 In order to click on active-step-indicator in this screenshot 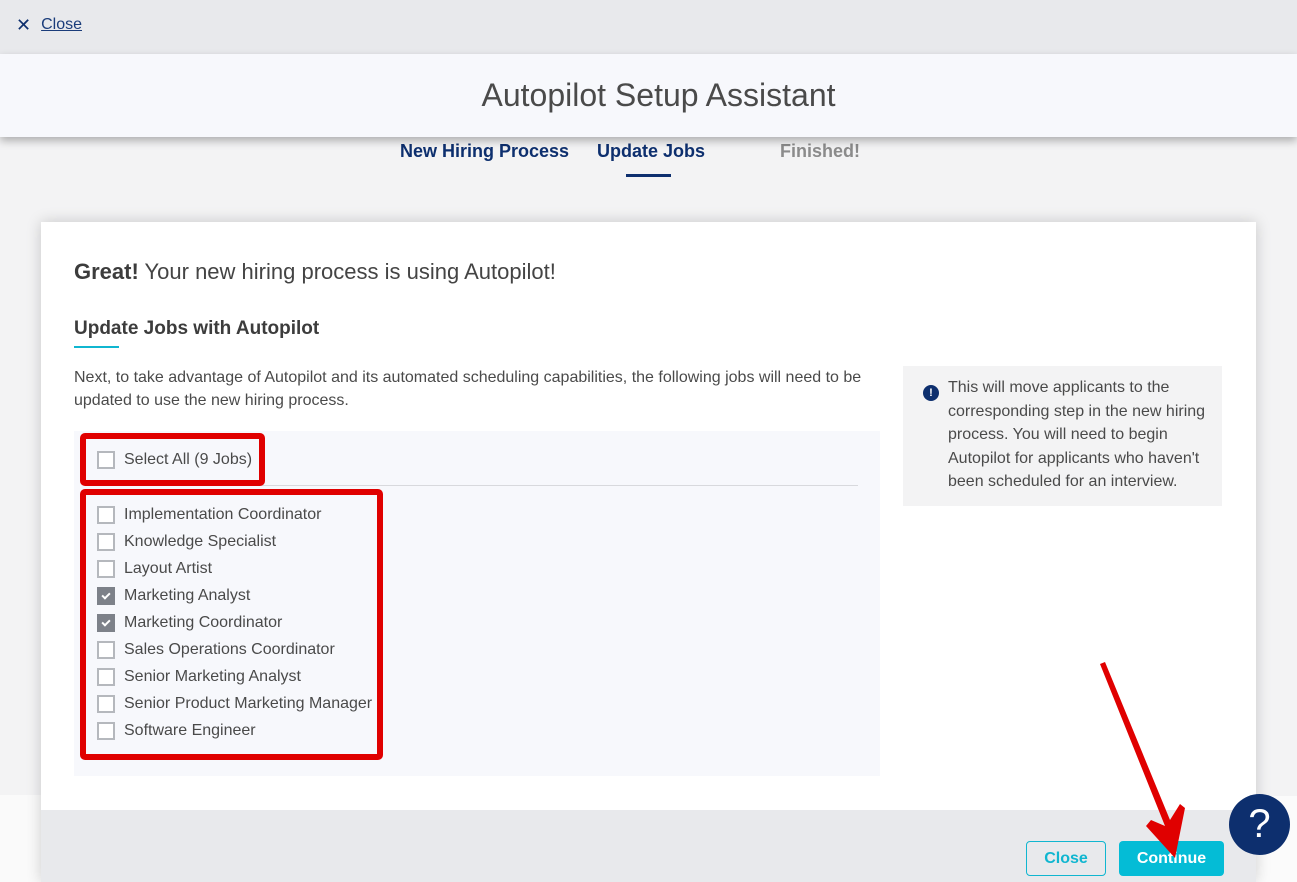, I will do `click(648, 175)`.